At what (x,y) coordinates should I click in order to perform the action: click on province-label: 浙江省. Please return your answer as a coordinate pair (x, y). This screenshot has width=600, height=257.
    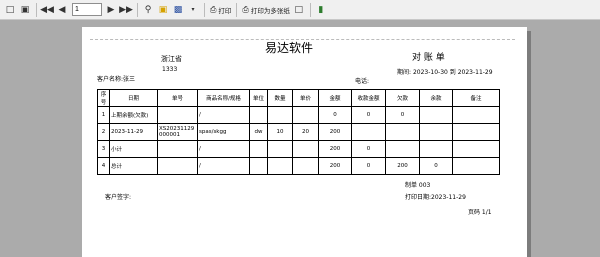
    Looking at the image, I should click on (171, 59).